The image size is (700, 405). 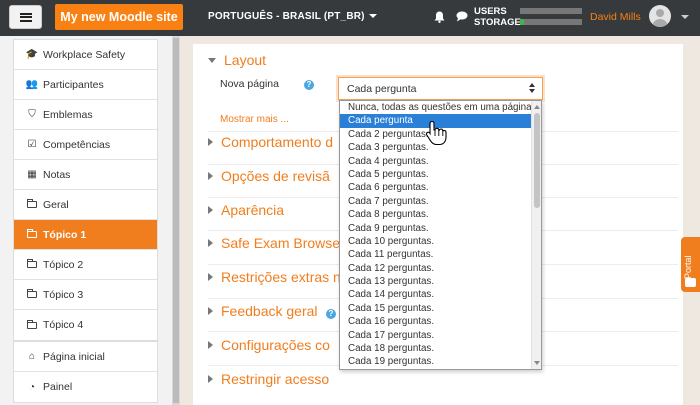 I want to click on drawer-scrollbar, so click(x=176, y=220).